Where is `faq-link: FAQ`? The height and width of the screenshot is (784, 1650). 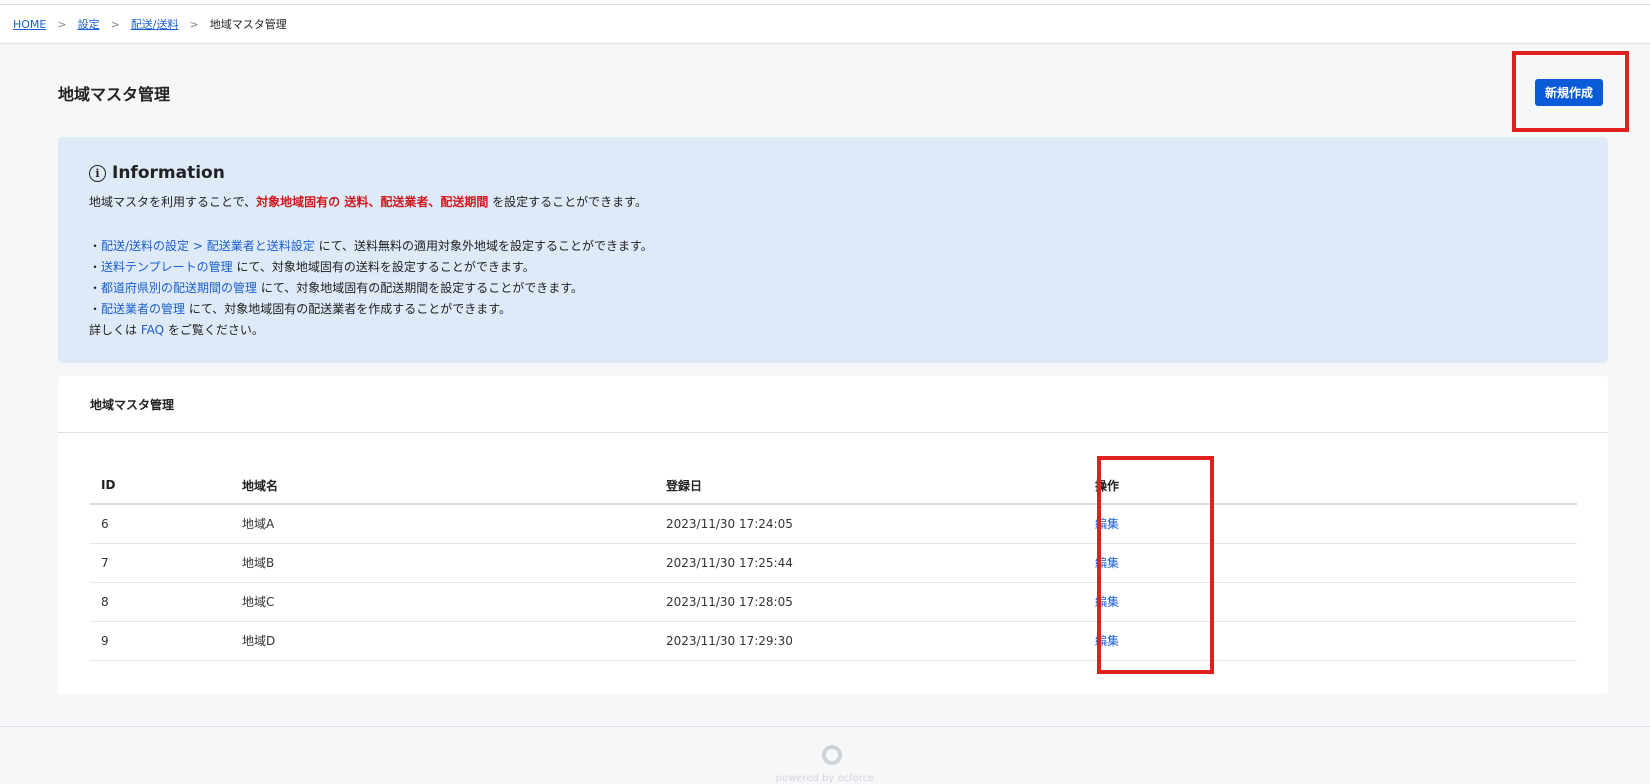
faq-link: FAQ is located at coordinates (152, 330).